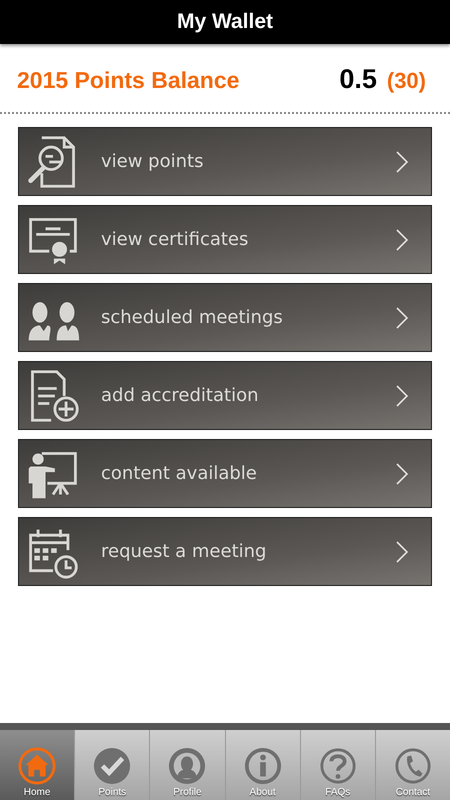  What do you see at coordinates (337, 766) in the screenshot?
I see `help-icon` at bounding box center [337, 766].